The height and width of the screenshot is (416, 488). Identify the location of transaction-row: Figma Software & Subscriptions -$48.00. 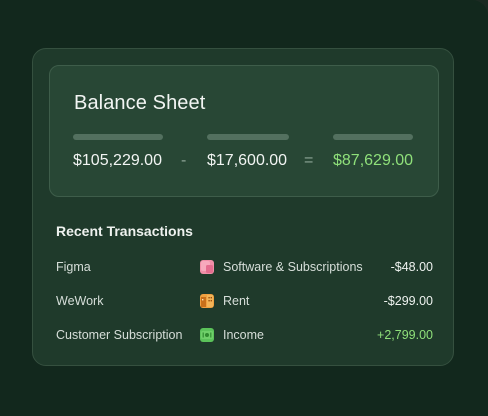
(244, 270).